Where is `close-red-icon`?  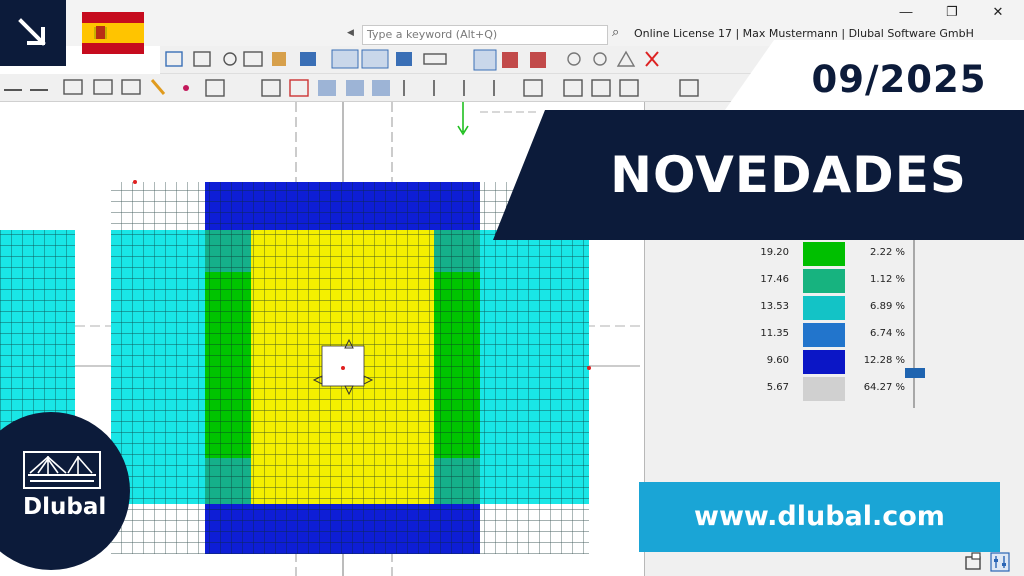 close-red-icon is located at coordinates (652, 59).